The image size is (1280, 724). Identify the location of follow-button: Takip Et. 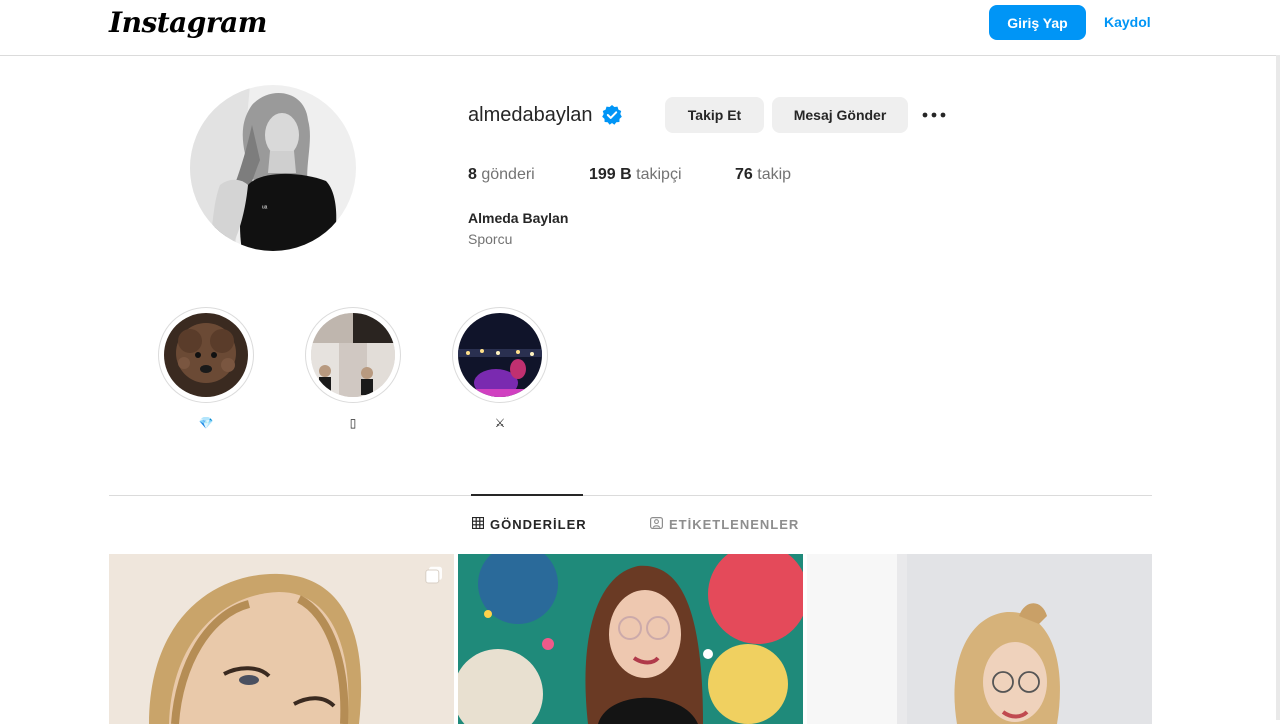
(714, 115).